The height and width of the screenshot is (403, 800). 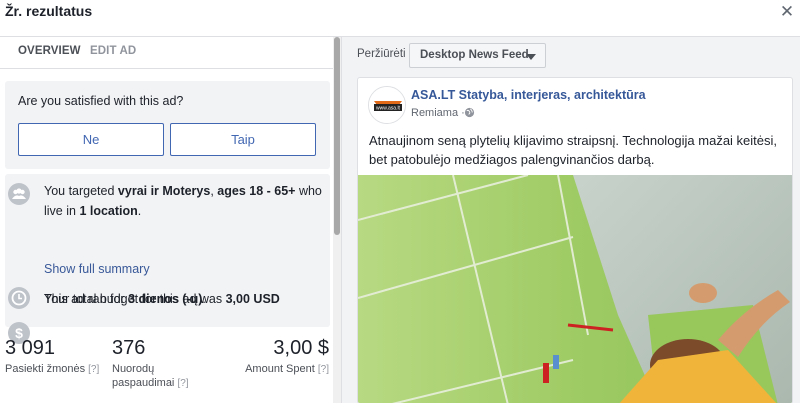 What do you see at coordinates (469, 112) in the screenshot?
I see `globe-icon` at bounding box center [469, 112].